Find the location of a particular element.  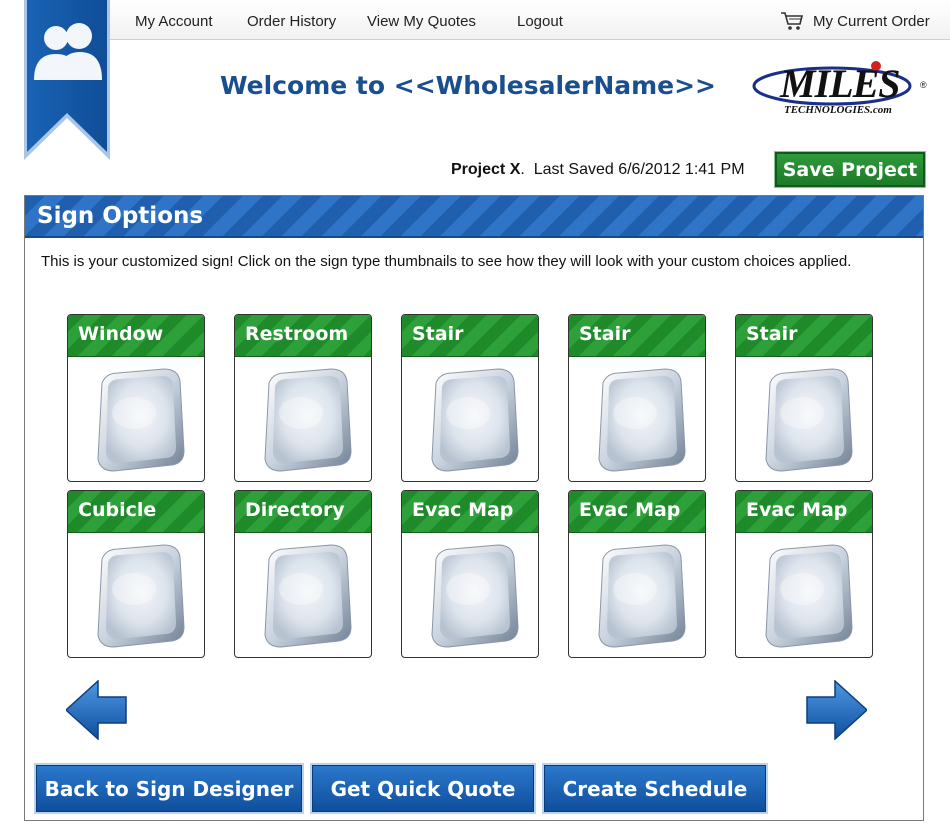

create-schedule-button: Create Schedule is located at coordinates (655, 788).